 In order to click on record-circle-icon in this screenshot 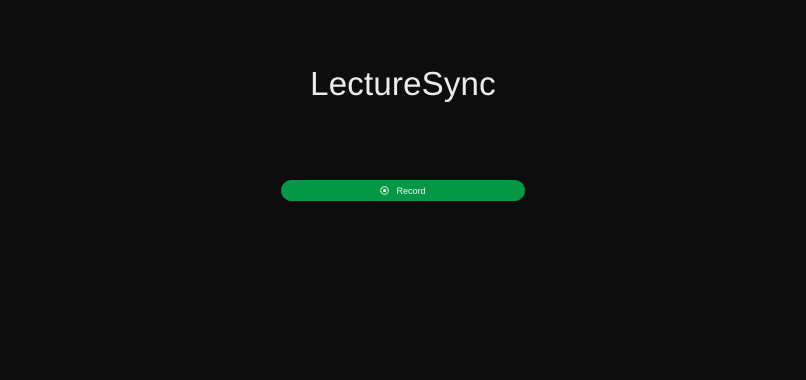, I will do `click(385, 190)`.